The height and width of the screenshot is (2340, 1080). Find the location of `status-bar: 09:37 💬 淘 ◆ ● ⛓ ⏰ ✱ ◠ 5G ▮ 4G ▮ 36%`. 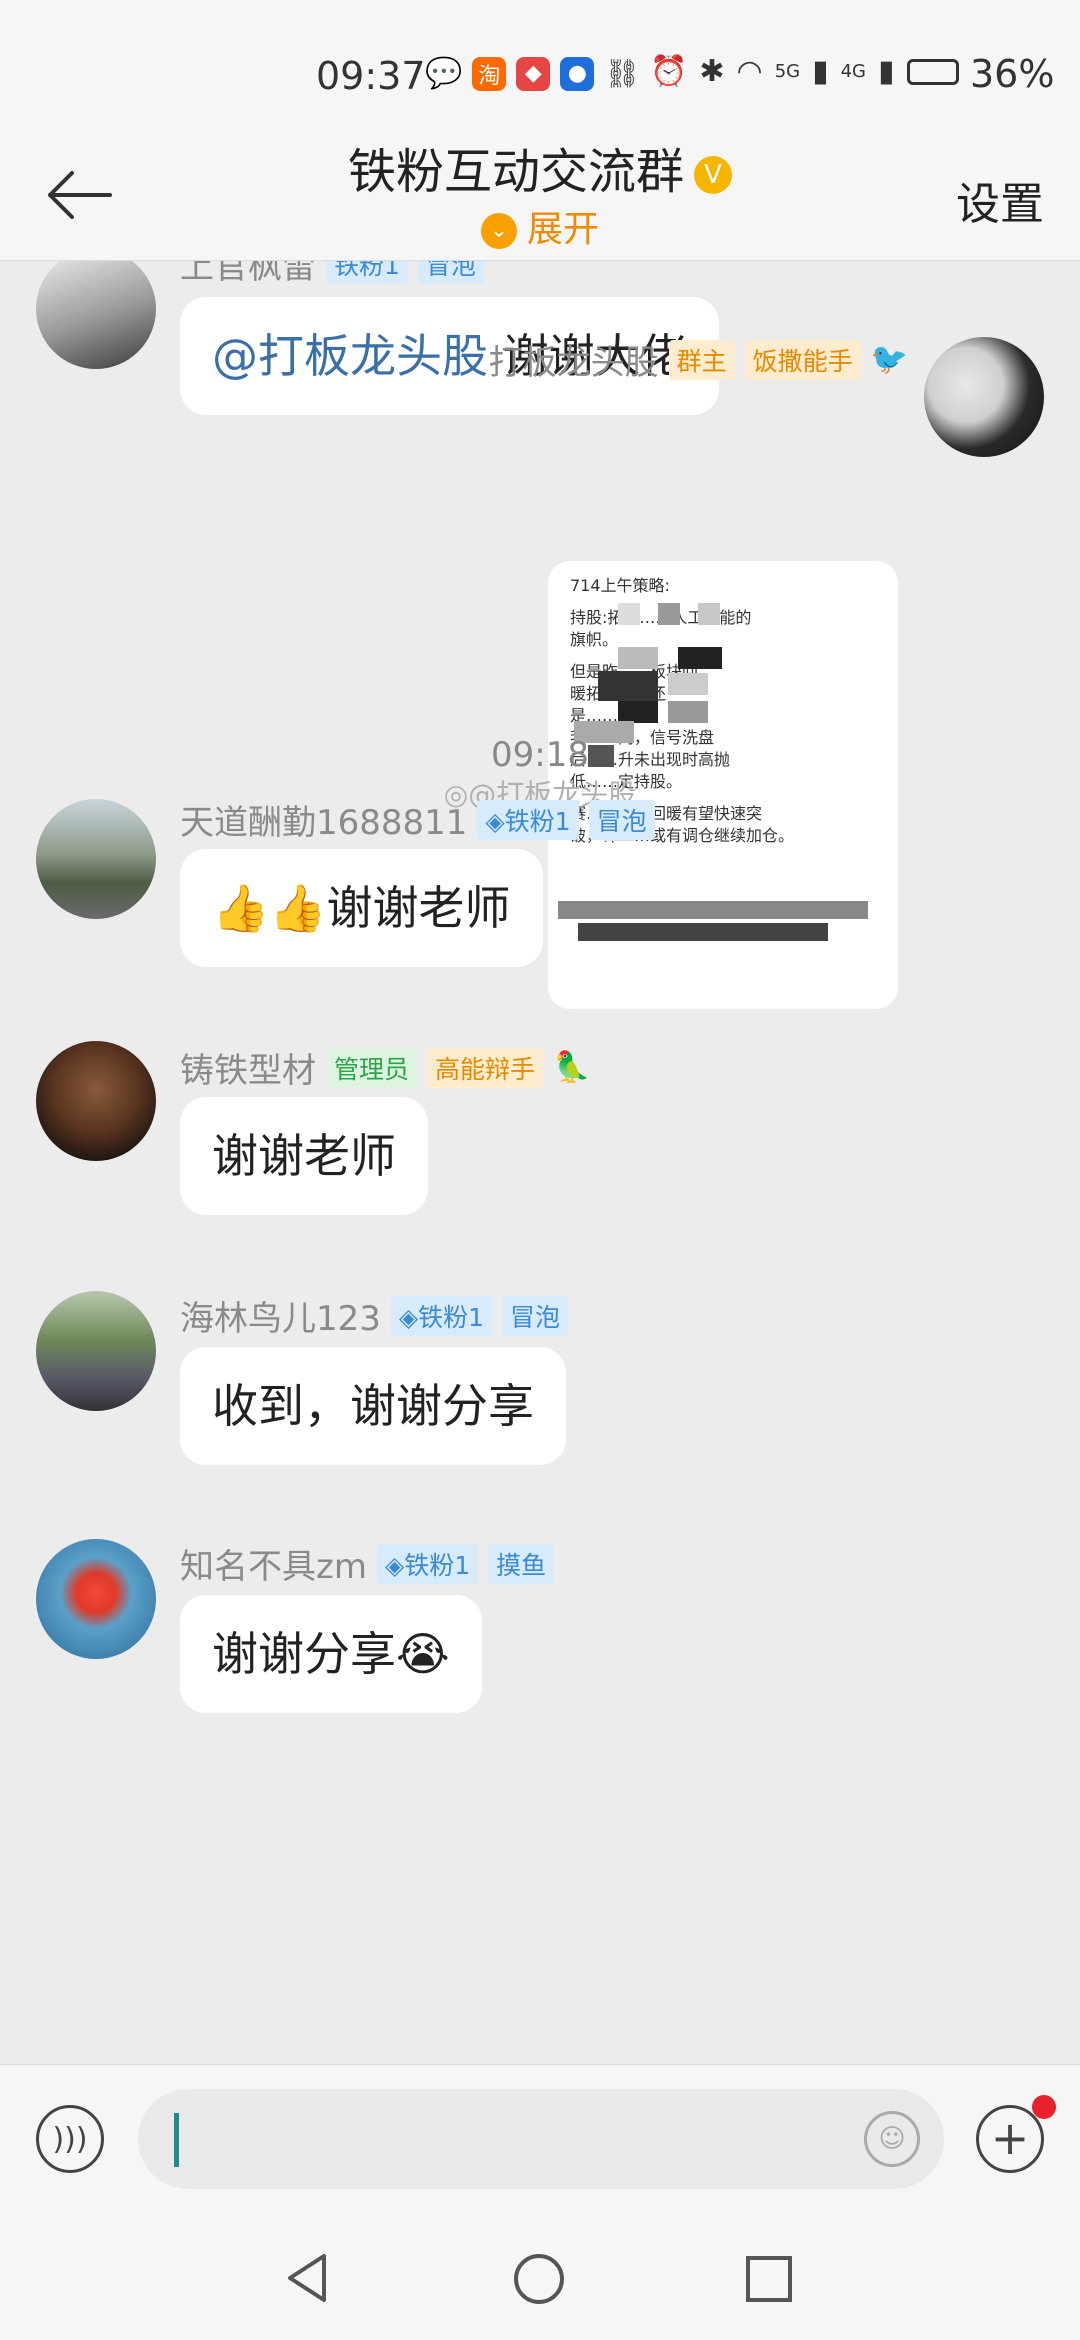

status-bar: 09:37 💬 淘 ◆ ● ⛓ ⏰ ✱ ◠ 5G ▮ 4G ▮ 36% is located at coordinates (540, 65).